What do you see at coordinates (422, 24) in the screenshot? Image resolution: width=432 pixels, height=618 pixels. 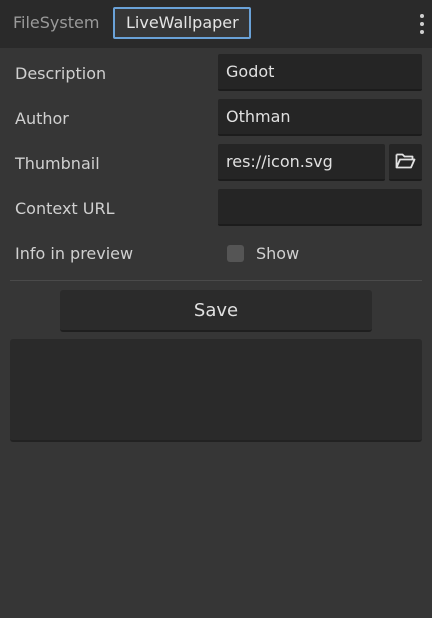 I see `vertical-ellipsis-icon` at bounding box center [422, 24].